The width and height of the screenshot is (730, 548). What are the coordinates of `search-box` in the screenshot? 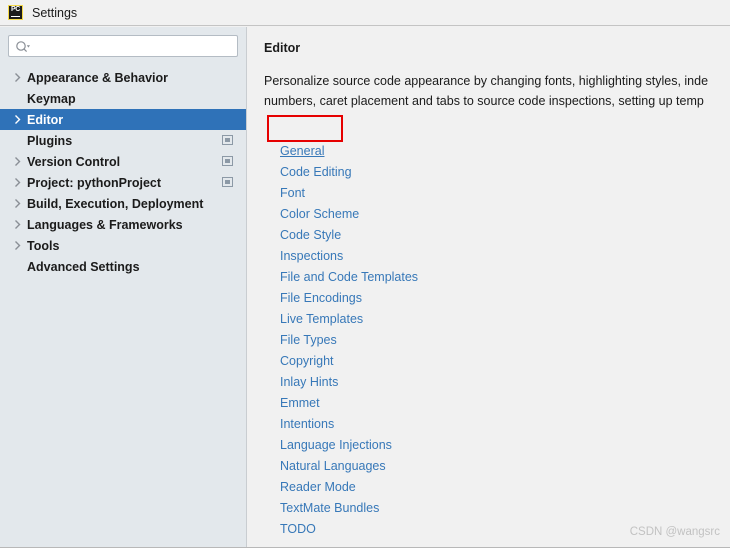 It's located at (123, 46).